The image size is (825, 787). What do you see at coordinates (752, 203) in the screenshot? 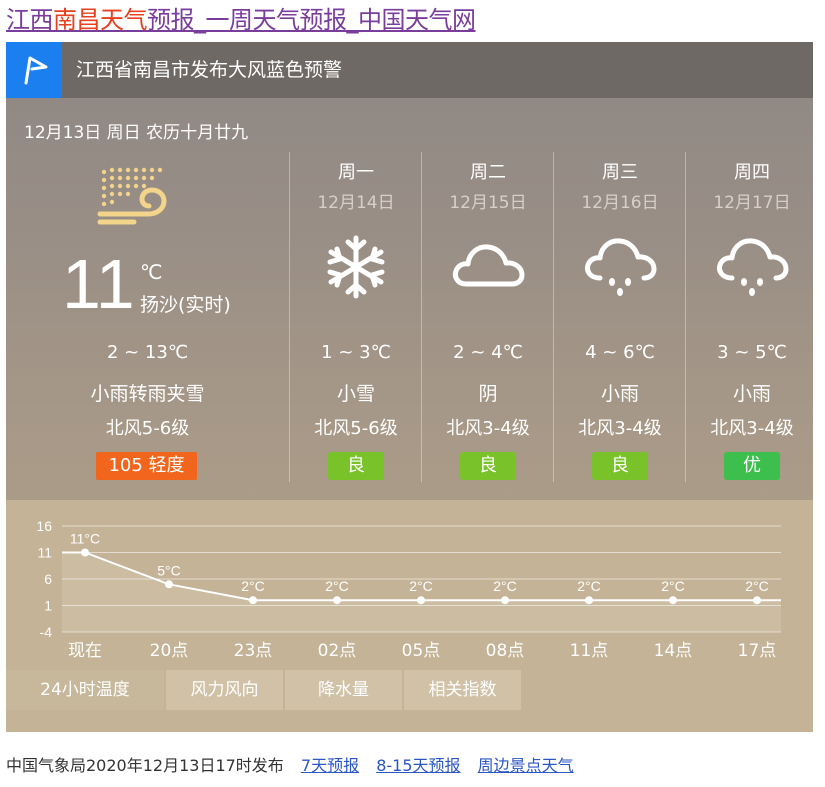
I see `day-date: 12月17日` at bounding box center [752, 203].